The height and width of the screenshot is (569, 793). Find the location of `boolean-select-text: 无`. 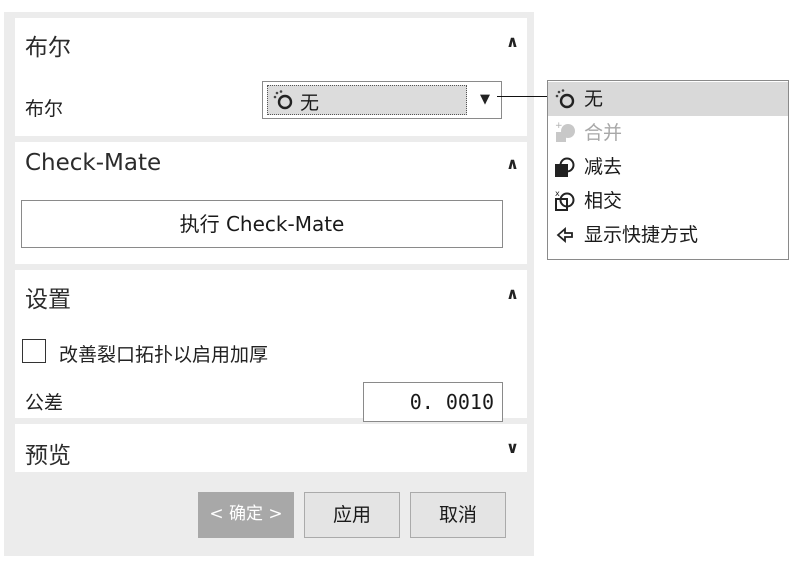

boolean-select-text: 无 is located at coordinates (310, 103).